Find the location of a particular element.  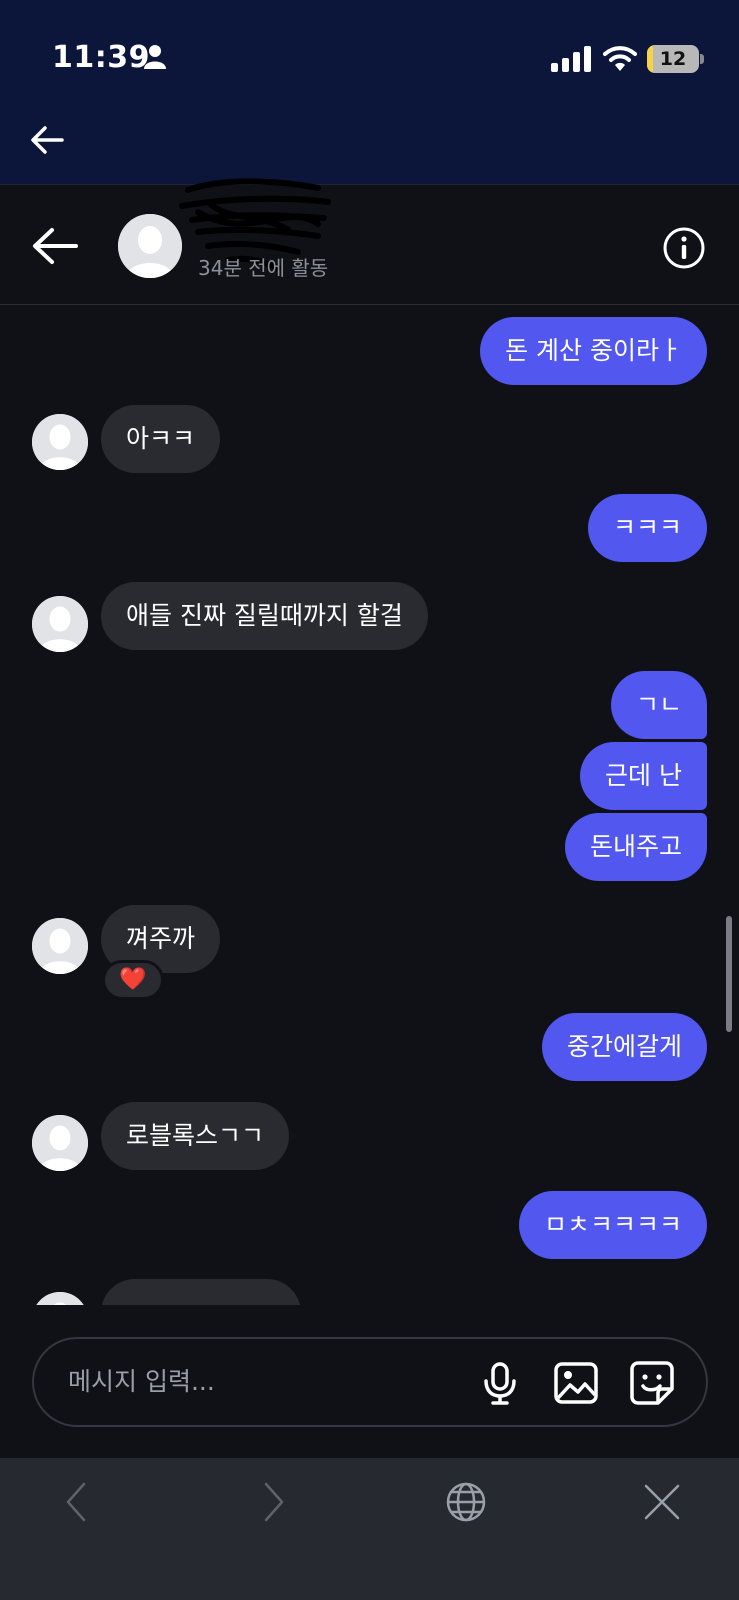

received-message: 로블록스ㄱㄱ is located at coordinates (195, 1136).